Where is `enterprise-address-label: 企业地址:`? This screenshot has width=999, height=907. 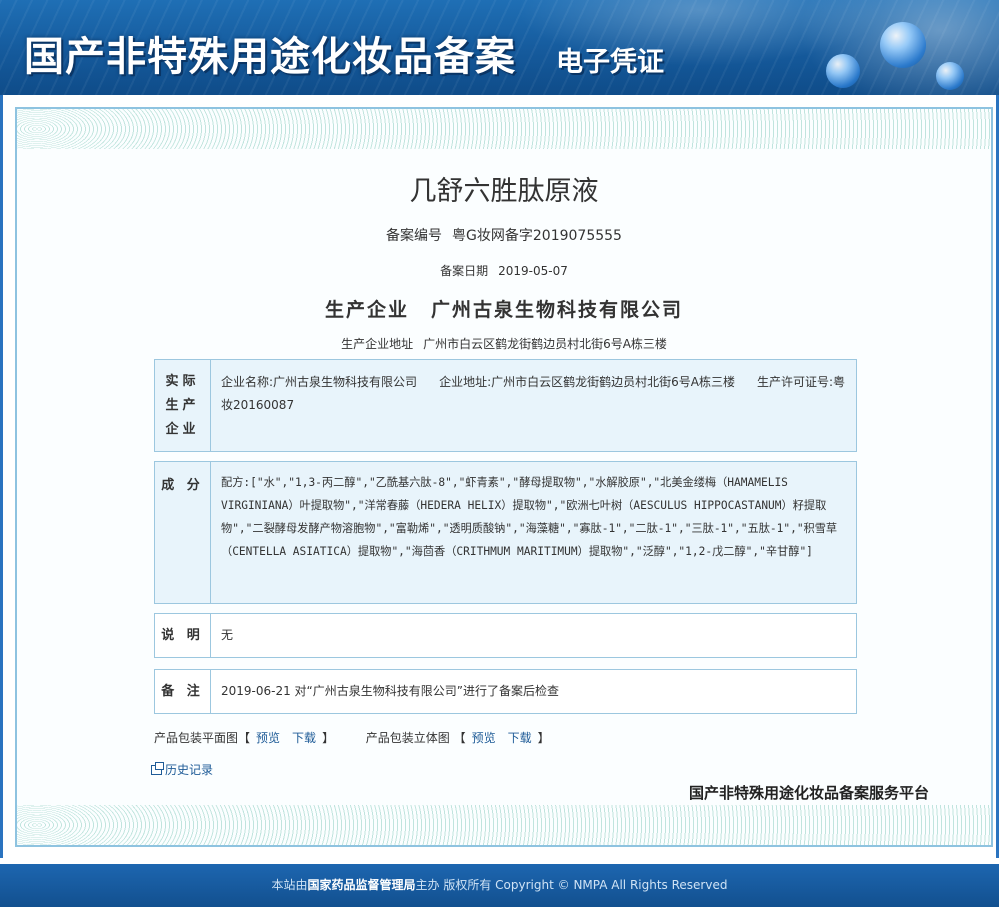
enterprise-address-label: 企业地址: is located at coordinates (465, 382).